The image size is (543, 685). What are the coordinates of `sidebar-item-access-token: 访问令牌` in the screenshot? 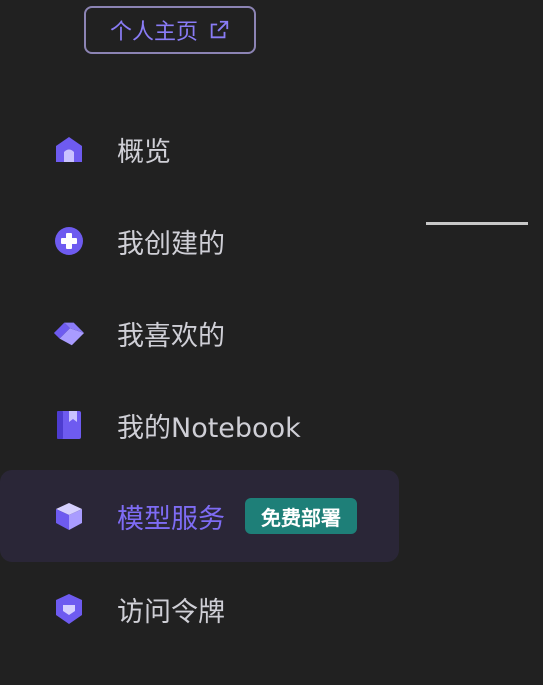 It's located at (199, 609).